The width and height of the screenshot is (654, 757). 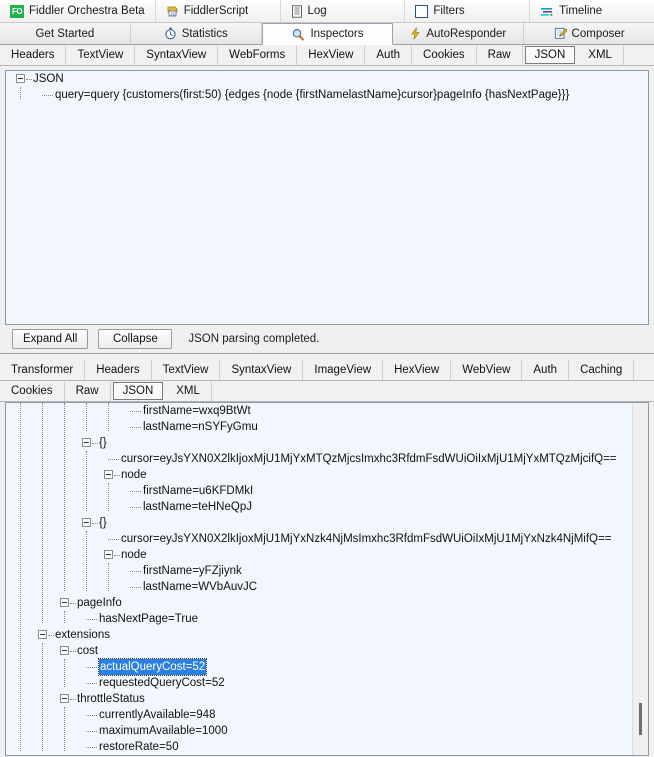 What do you see at coordinates (487, 370) in the screenshot?
I see `response-tab-webview: WebView` at bounding box center [487, 370].